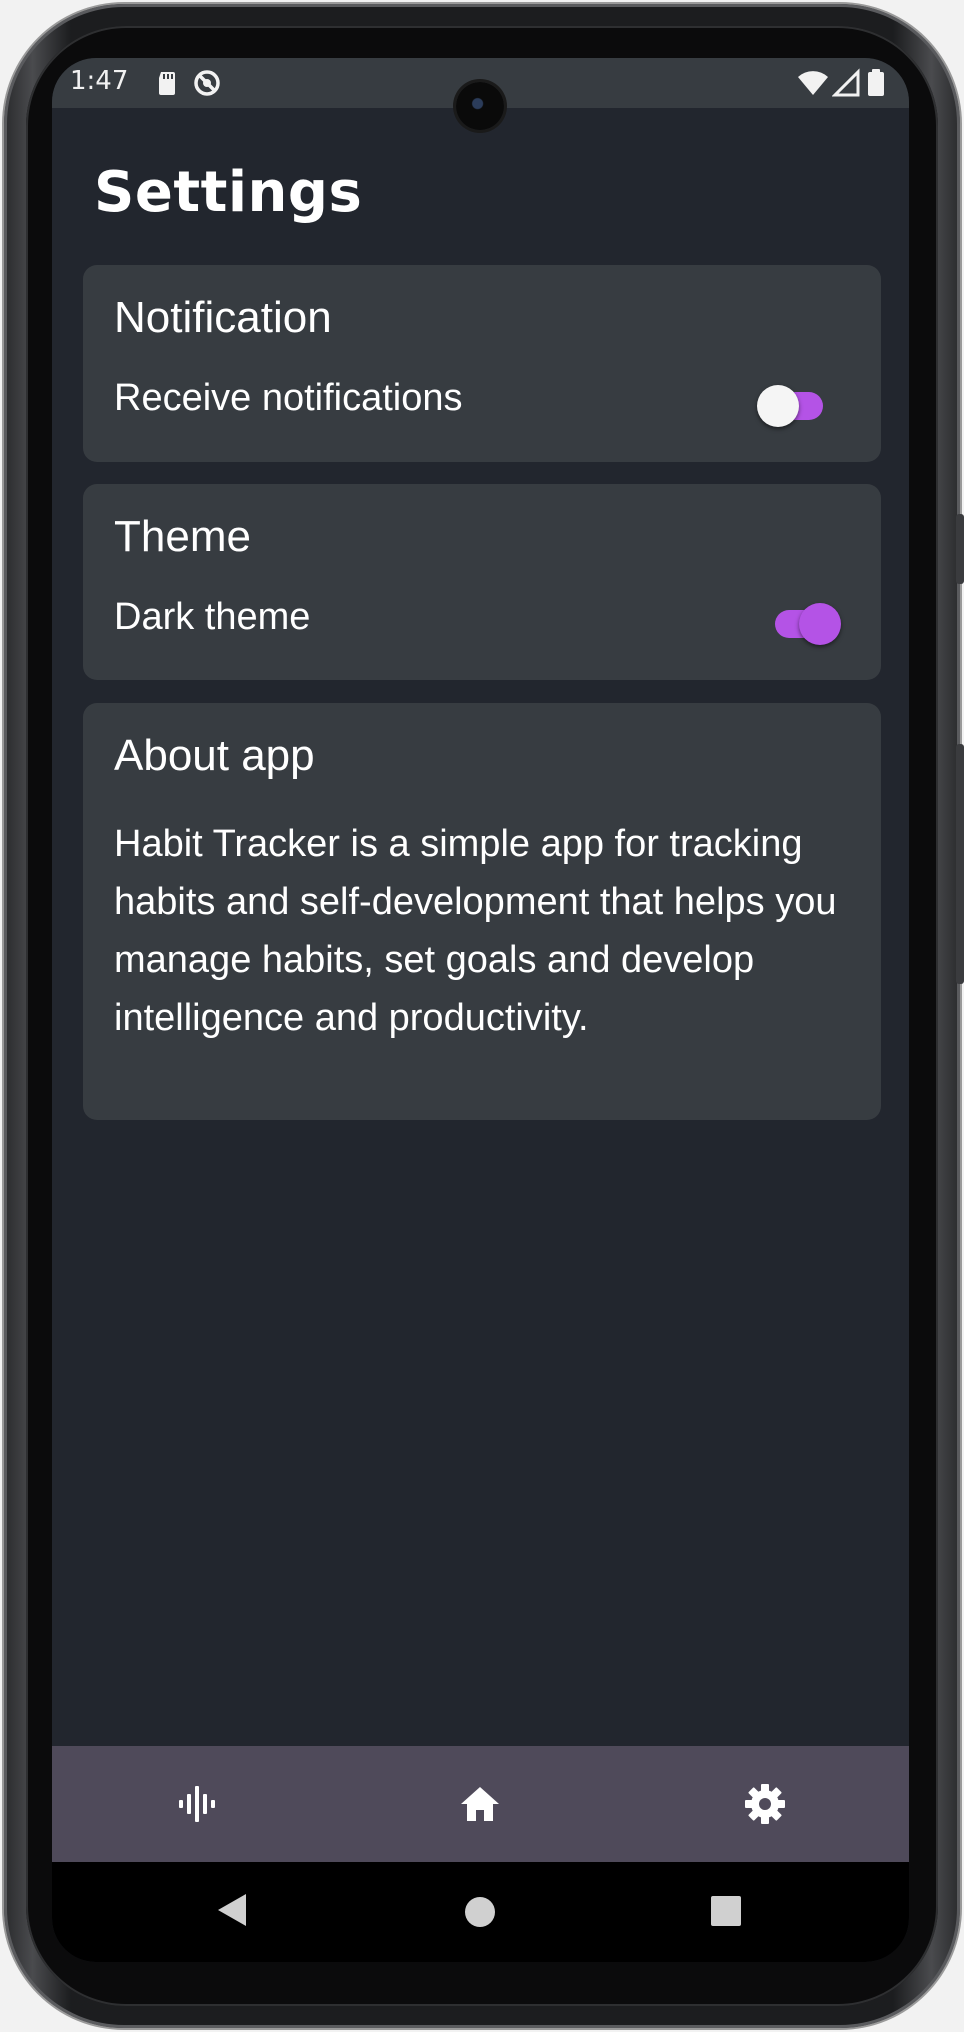  What do you see at coordinates (480, 106) in the screenshot?
I see `front-camera` at bounding box center [480, 106].